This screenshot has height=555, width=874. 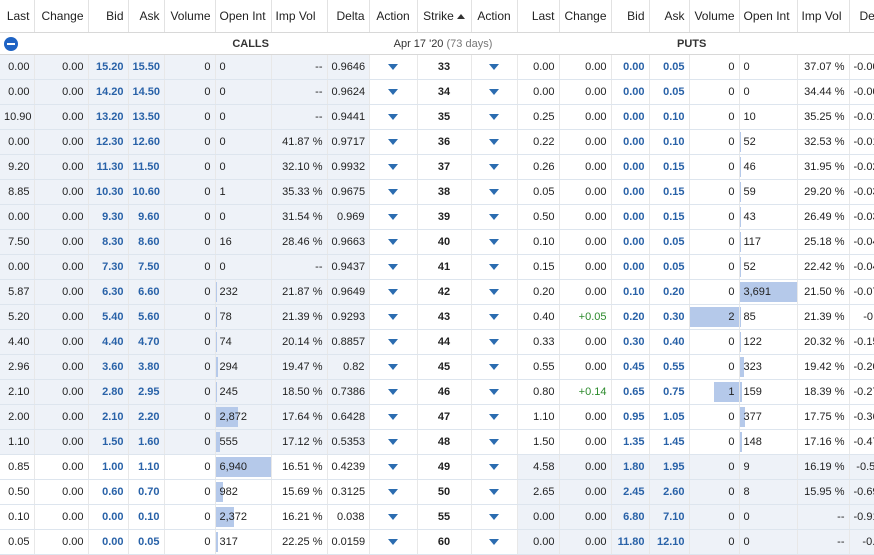 I want to click on call-bid: 2.80, so click(x=108, y=392).